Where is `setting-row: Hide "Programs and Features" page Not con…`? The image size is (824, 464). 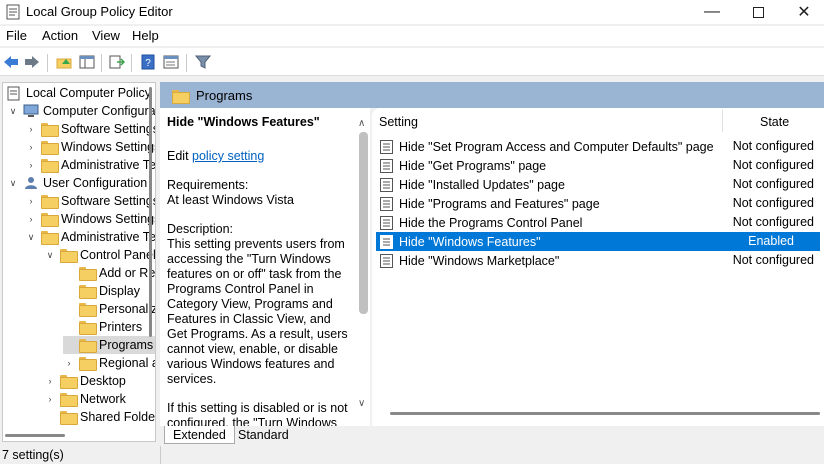 setting-row: Hide "Programs and Features" page Not con… is located at coordinates (598, 203).